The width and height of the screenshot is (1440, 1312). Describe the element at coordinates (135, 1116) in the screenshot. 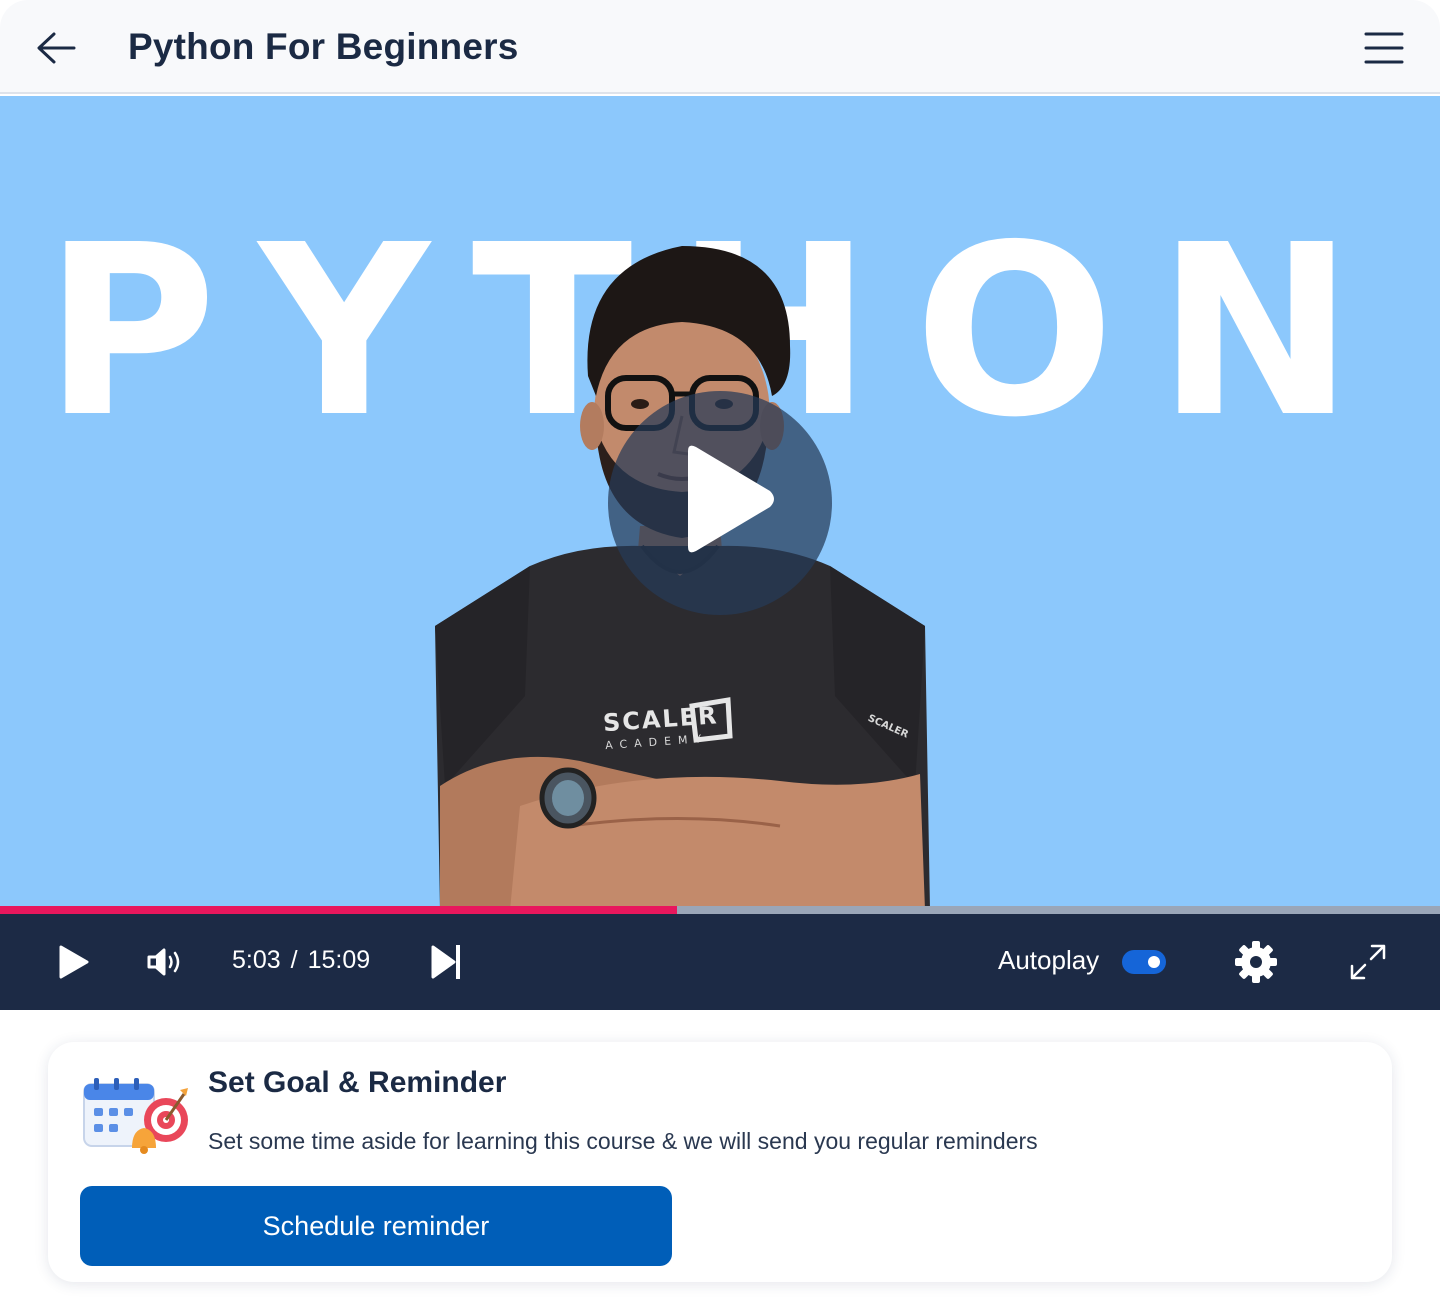

I see `calendar-target-bell-icon` at that location.